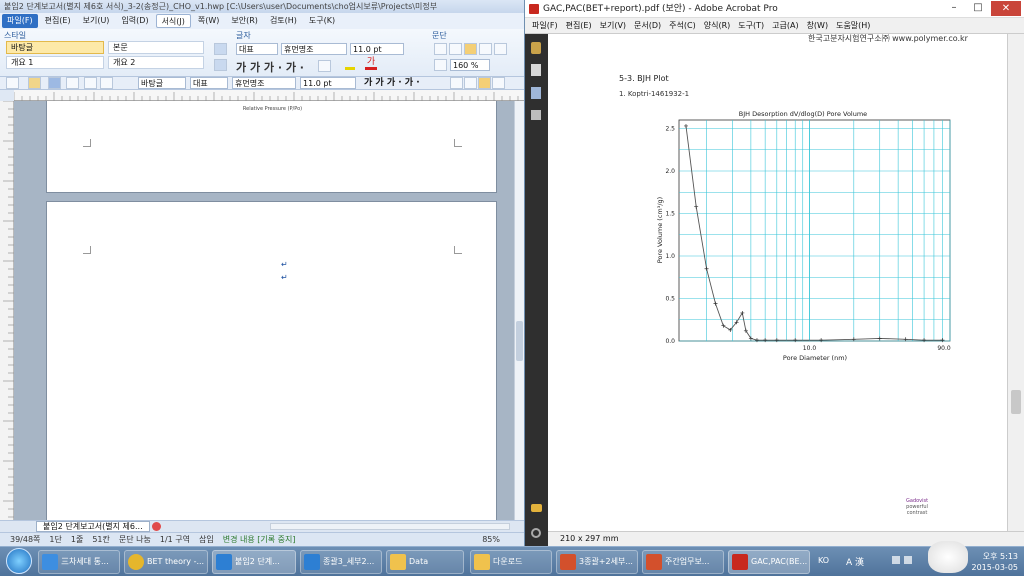  What do you see at coordinates (90, 83) in the screenshot?
I see `cut-icon` at bounding box center [90, 83].